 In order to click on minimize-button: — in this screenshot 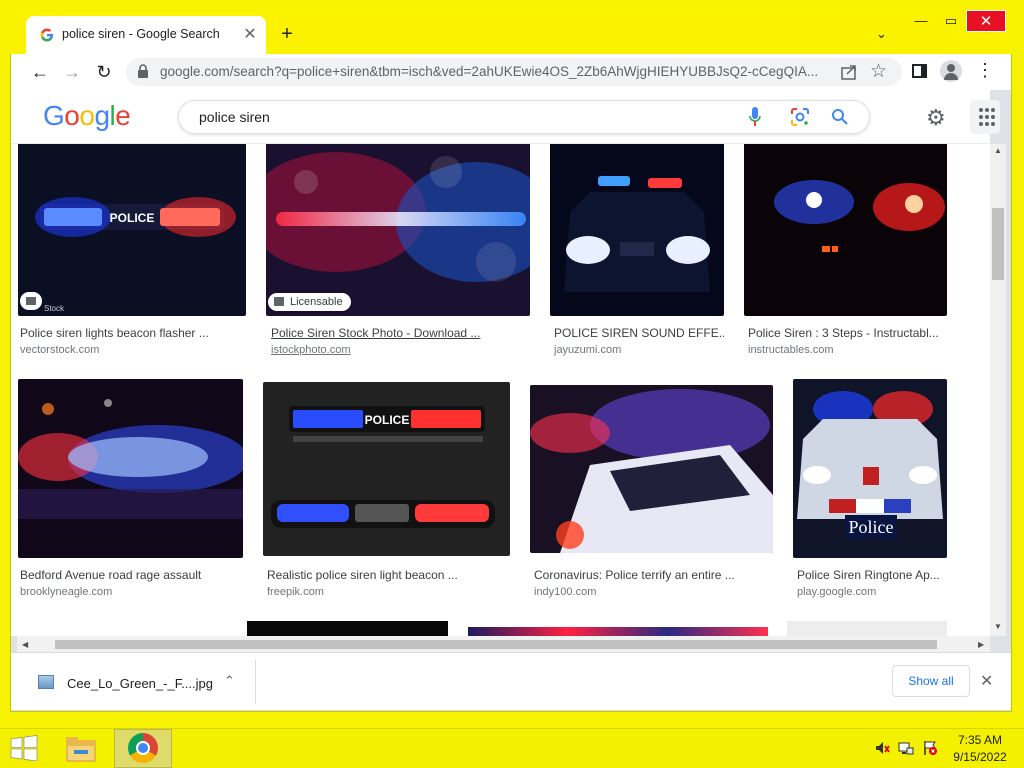, I will do `click(921, 21)`.